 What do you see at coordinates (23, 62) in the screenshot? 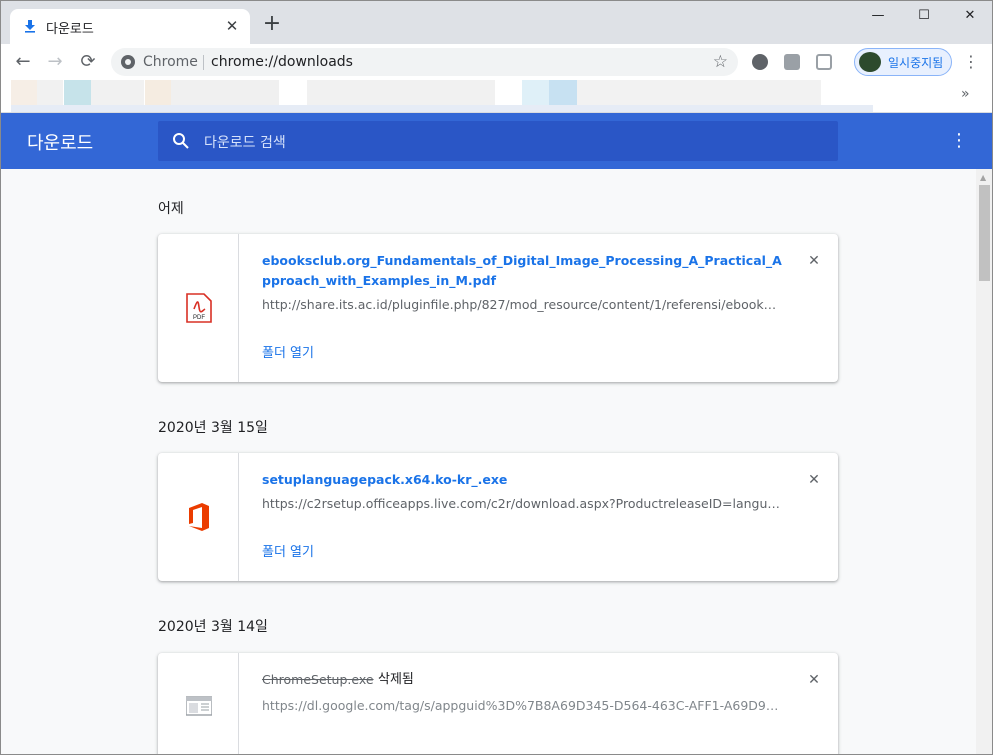
I see `back-button: ←` at bounding box center [23, 62].